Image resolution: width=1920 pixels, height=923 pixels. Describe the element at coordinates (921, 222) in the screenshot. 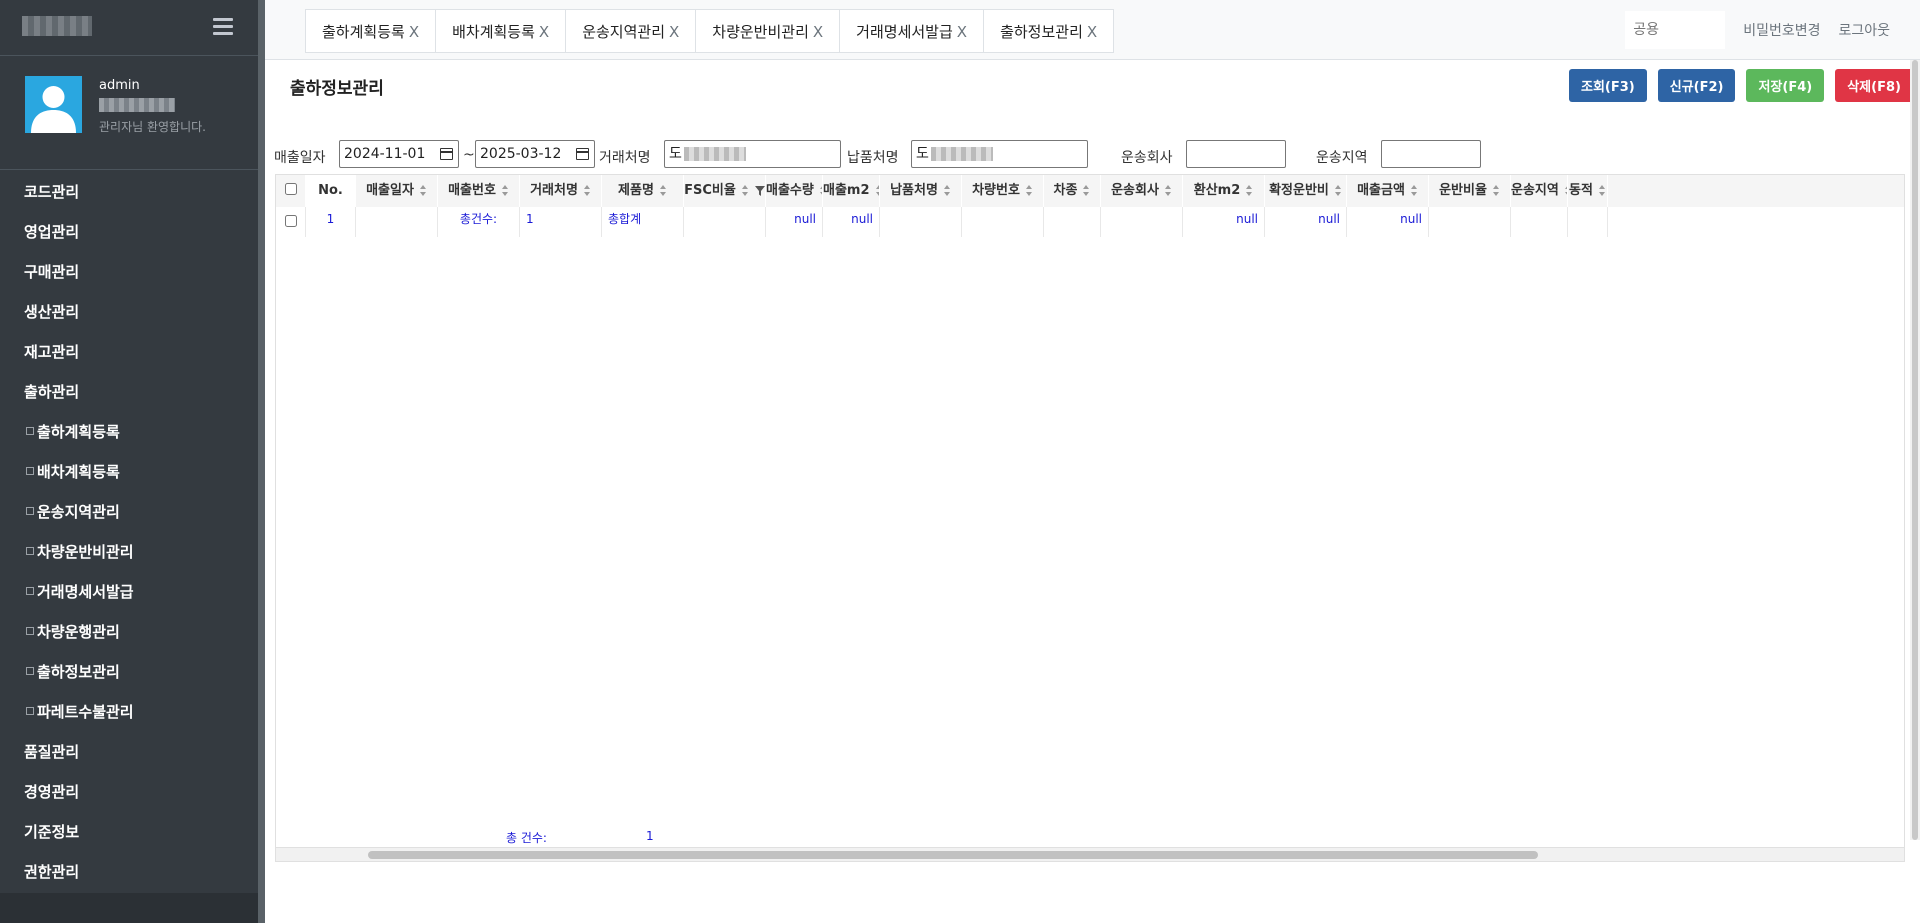

I see `cell-delivery` at that location.